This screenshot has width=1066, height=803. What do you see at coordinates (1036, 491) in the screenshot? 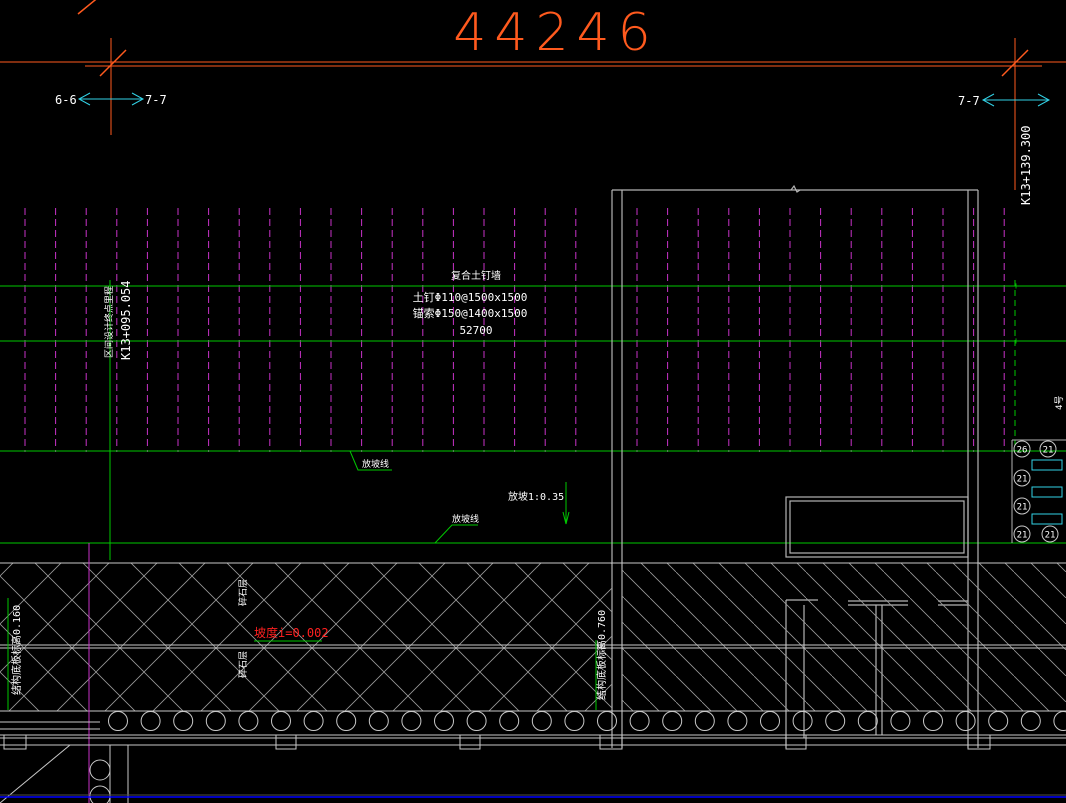
I see `circle-tag-group: 26 21 21 21 21 21` at bounding box center [1036, 491].